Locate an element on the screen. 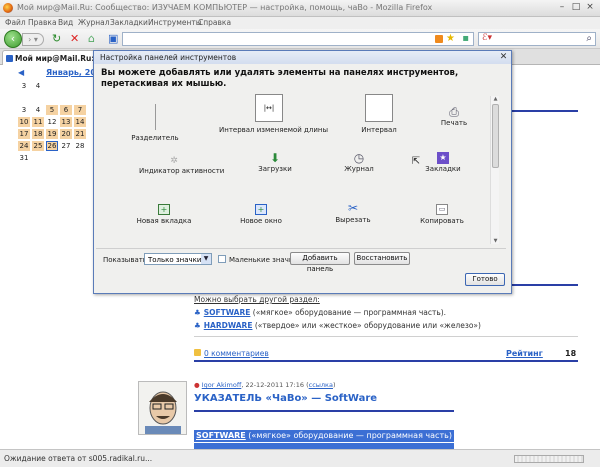 The image size is (600, 467). palette-label: Новое окно is located at coordinates (261, 221).